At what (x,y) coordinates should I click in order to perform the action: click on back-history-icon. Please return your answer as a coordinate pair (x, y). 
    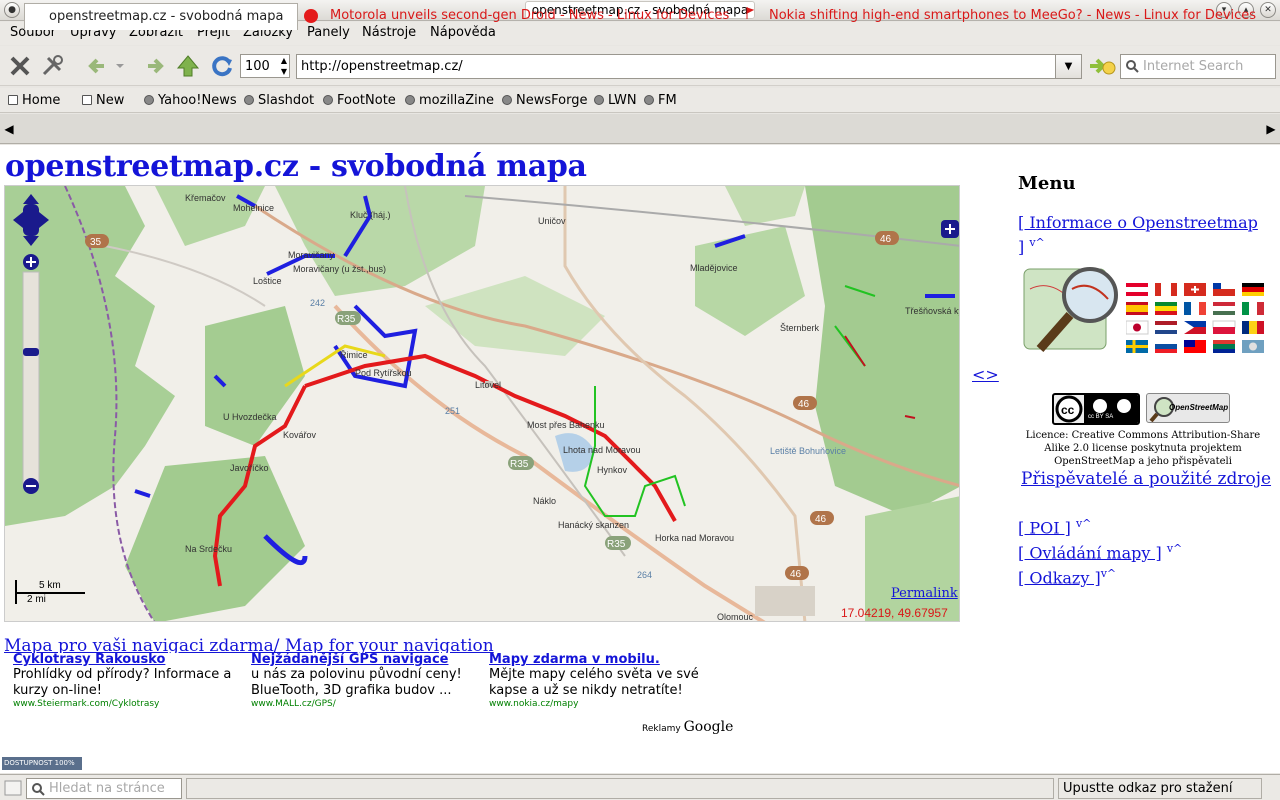
    Looking at the image, I should click on (120, 66).